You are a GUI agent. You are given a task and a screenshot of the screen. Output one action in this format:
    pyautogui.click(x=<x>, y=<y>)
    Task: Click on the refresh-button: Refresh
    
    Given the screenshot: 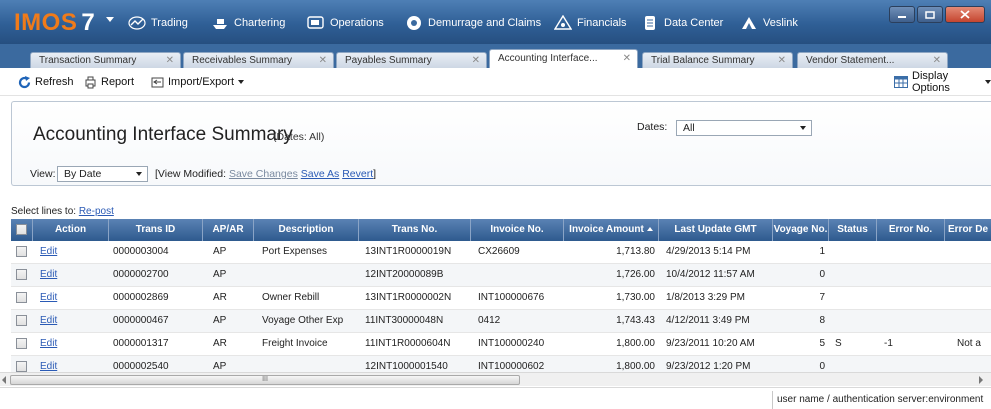 What is the action you would take?
    pyautogui.click(x=45, y=82)
    